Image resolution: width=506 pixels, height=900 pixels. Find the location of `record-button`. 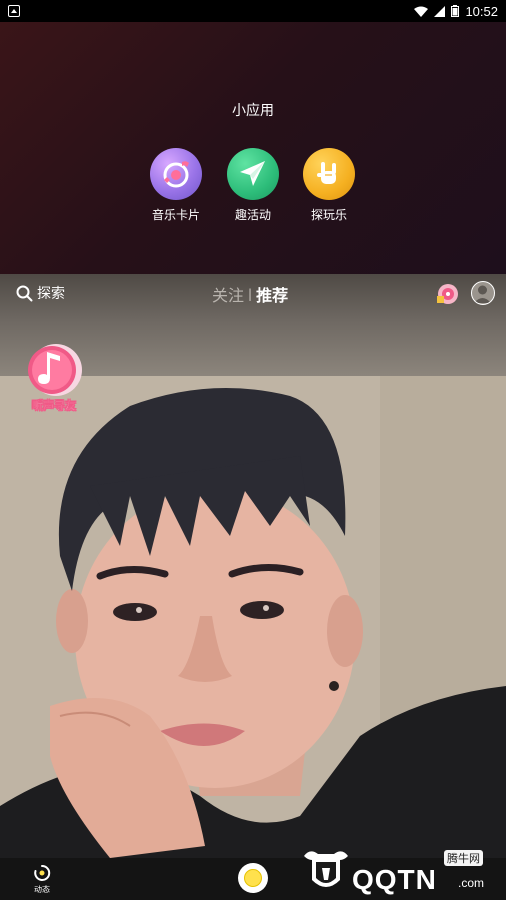

record-button is located at coordinates (253, 878).